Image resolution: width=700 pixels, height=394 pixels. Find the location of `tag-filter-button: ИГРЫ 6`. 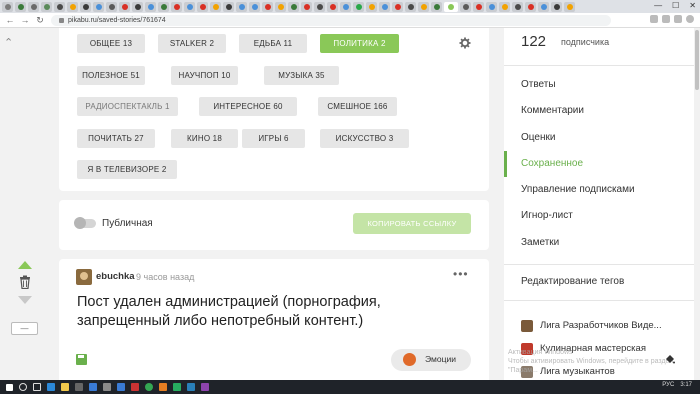

tag-filter-button: ИГРЫ 6 is located at coordinates (273, 138).